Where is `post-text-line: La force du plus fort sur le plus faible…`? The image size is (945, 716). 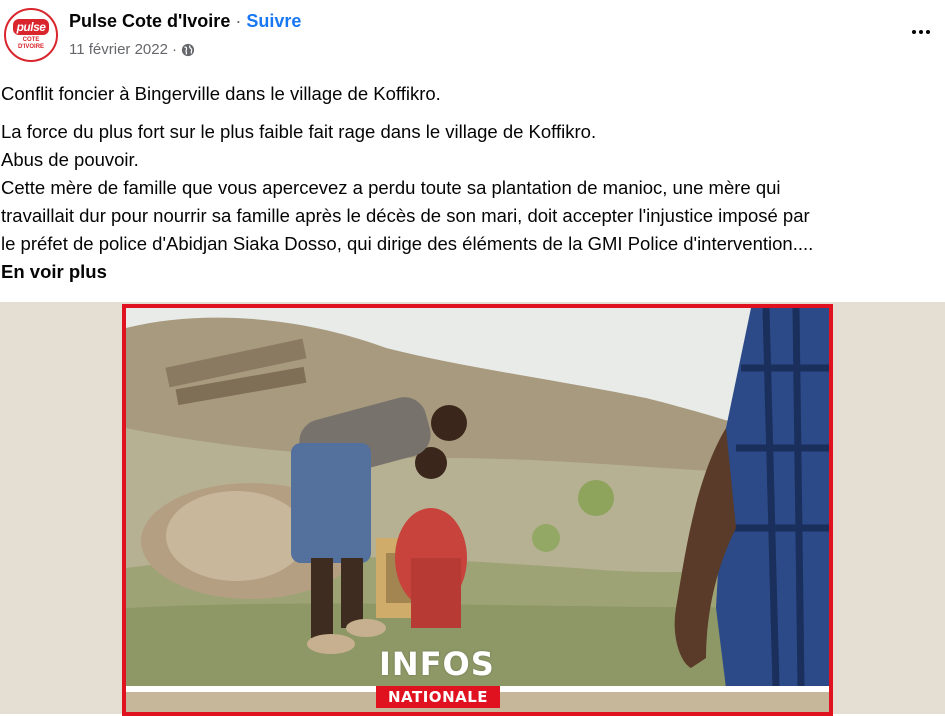
post-text-line: La force du plus fort sur le plus faible… is located at coordinates (299, 131).